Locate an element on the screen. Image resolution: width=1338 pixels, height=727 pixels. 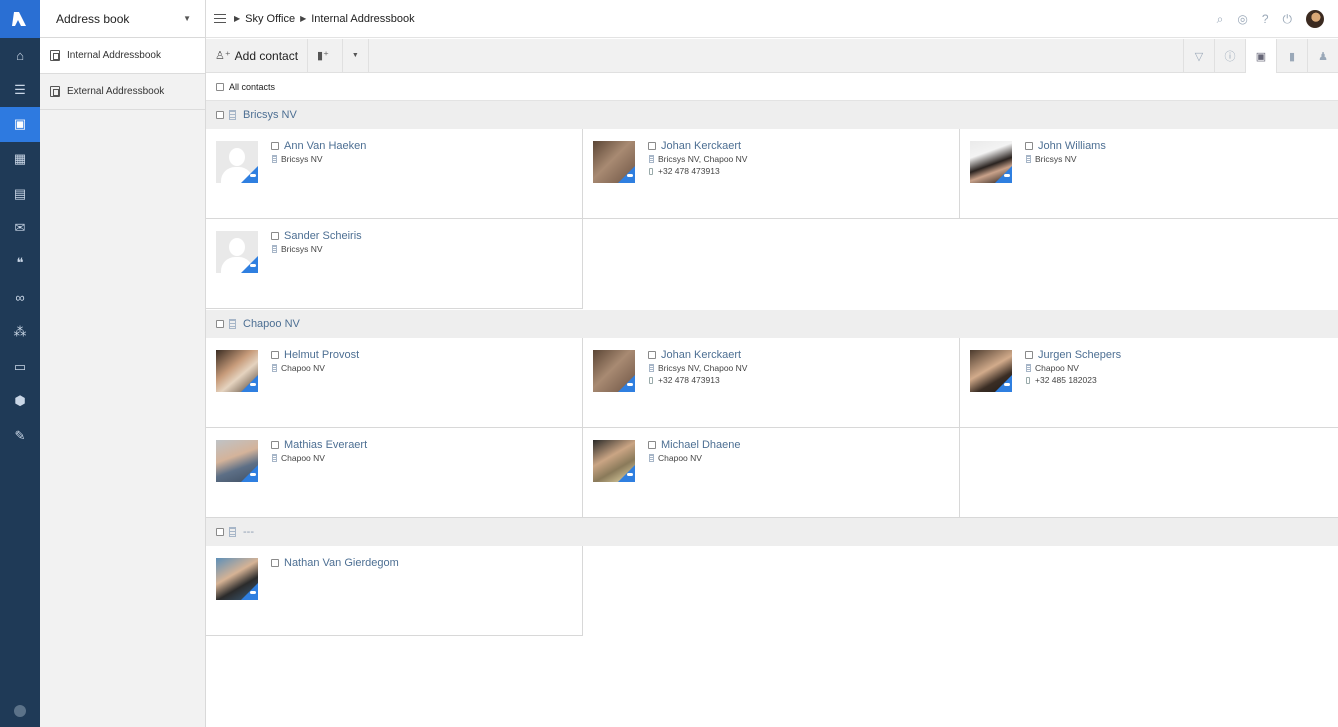
contact-name: John Williams is located at coordinates (1072, 146).